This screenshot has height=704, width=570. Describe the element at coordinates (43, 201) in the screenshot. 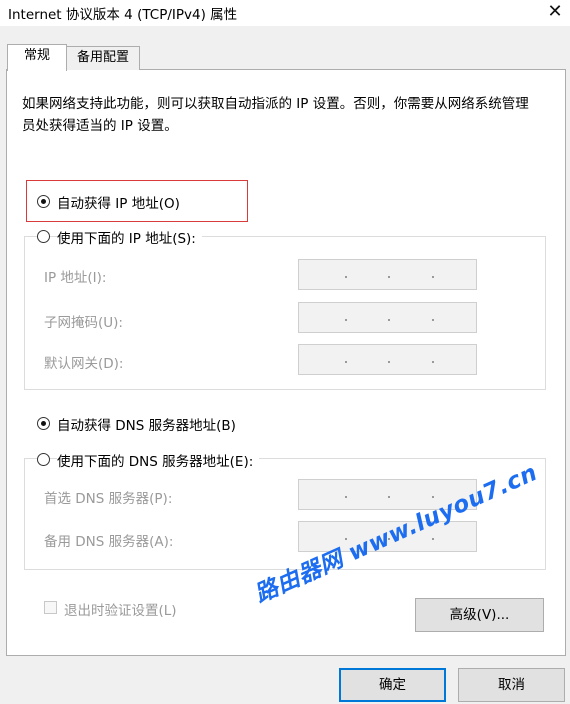

I see `radio-auto-ip` at that location.